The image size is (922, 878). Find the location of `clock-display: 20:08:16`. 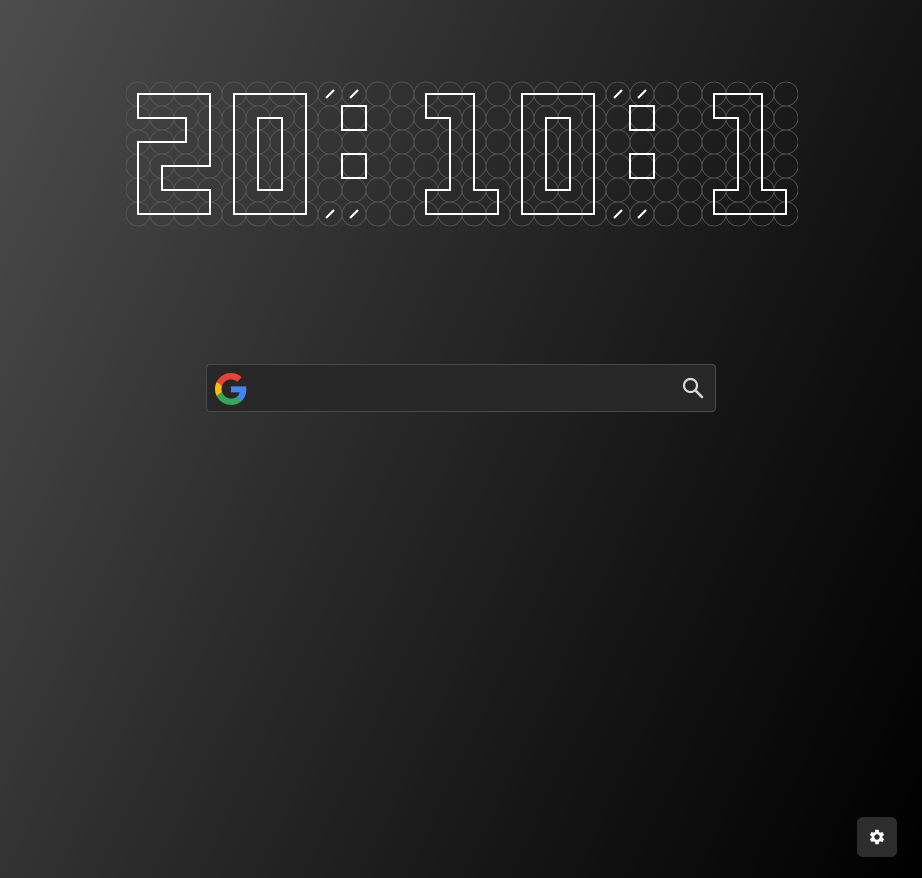

clock-display: 20:08:16 is located at coordinates (504, 154).